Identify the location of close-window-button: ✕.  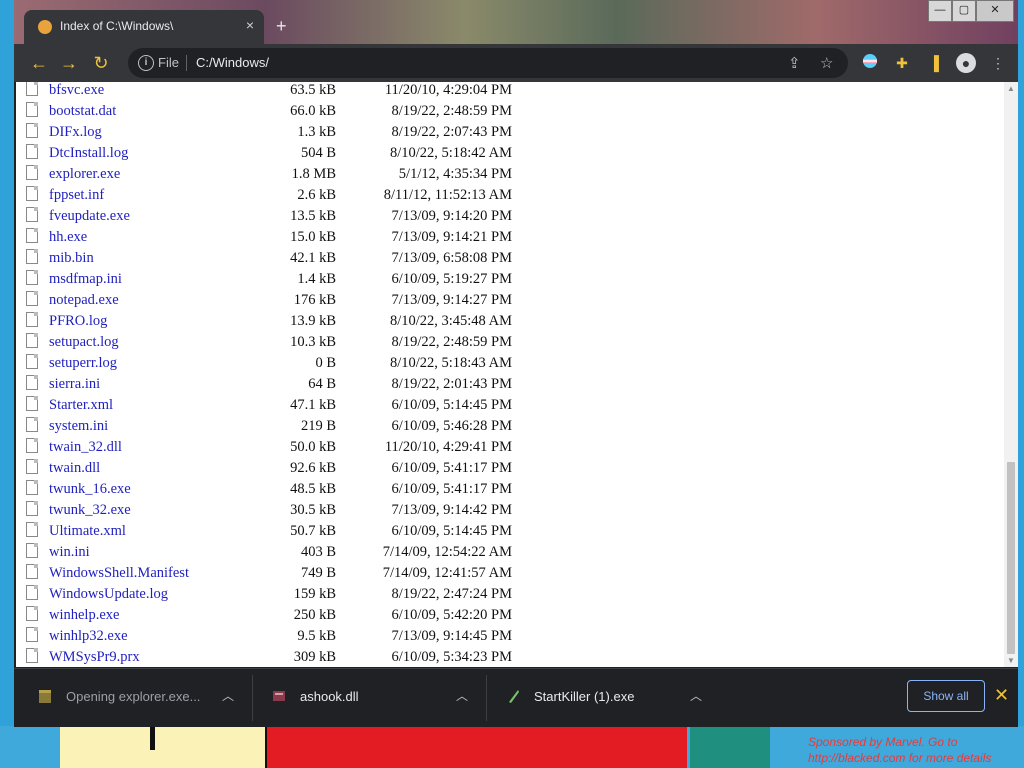
(995, 11).